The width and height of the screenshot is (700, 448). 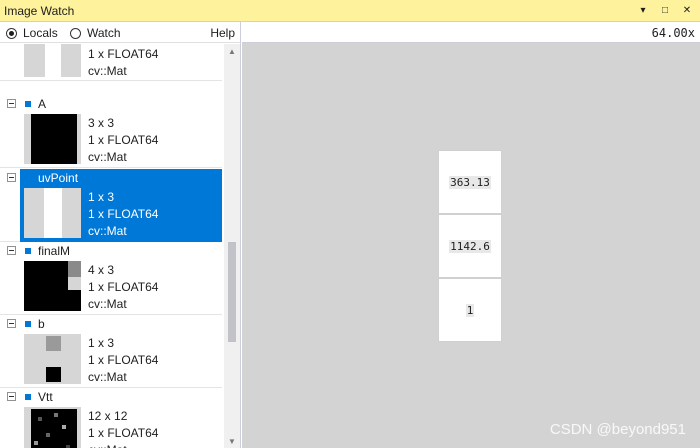 I want to click on pixel-value: 363.13, so click(x=470, y=182).